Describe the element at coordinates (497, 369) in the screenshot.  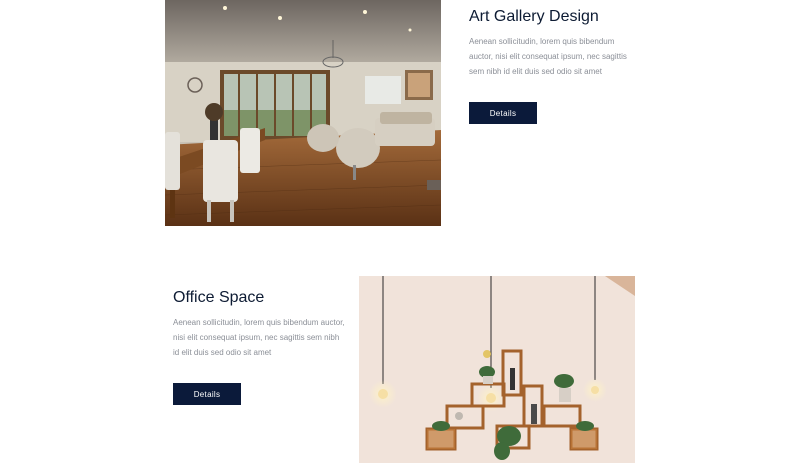
I see `wall-shelves-image` at that location.